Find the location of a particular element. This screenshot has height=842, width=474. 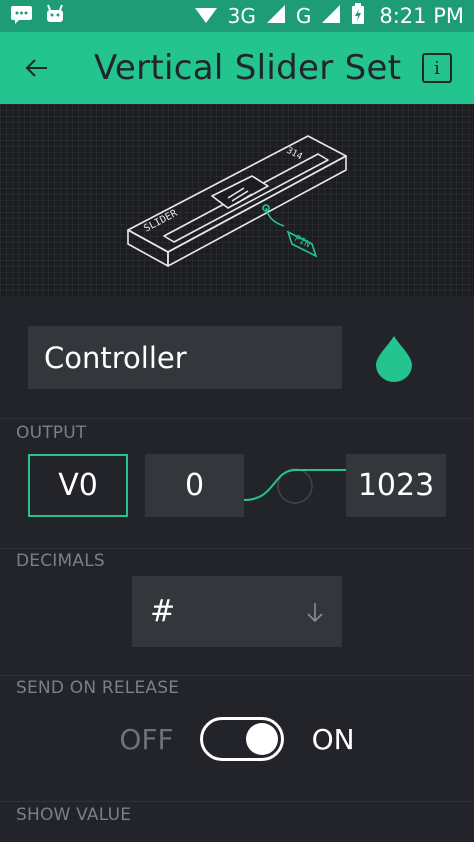

min-value-input: 0 is located at coordinates (194, 485).